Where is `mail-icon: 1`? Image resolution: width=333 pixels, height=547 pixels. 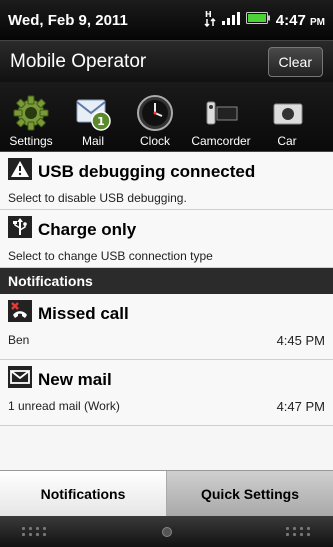
mail-icon: 1 is located at coordinates (93, 113).